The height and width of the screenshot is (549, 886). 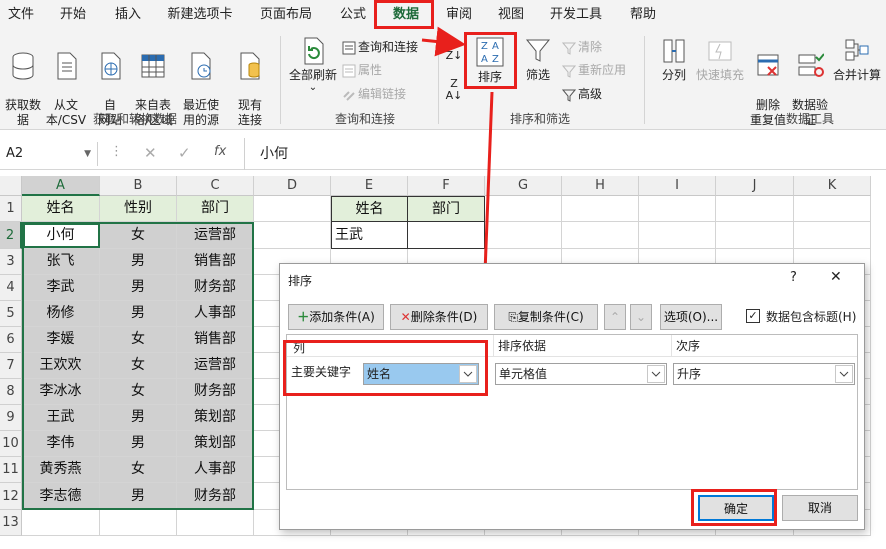 I want to click on copy-icon: ⎘, so click(x=513, y=317).